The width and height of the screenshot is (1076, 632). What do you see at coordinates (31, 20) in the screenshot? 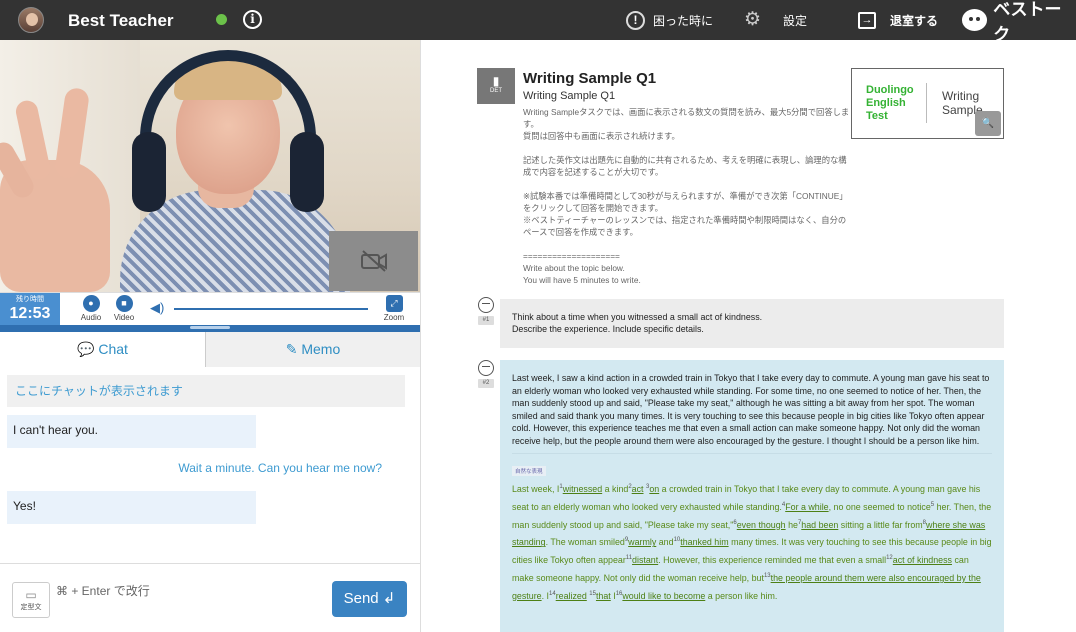
I see `teacher-avatar` at bounding box center [31, 20].